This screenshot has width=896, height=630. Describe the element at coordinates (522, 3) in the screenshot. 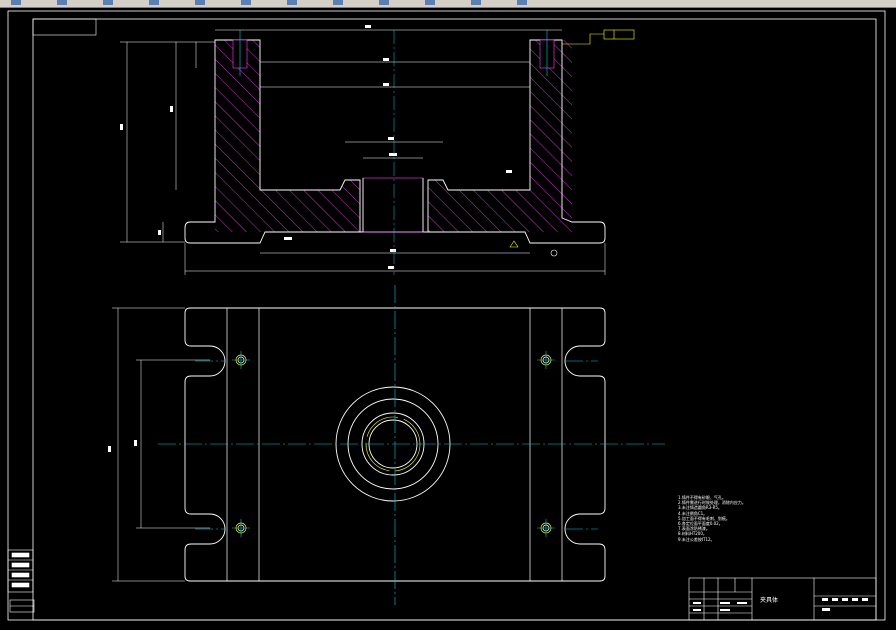

I see `help-icon` at that location.